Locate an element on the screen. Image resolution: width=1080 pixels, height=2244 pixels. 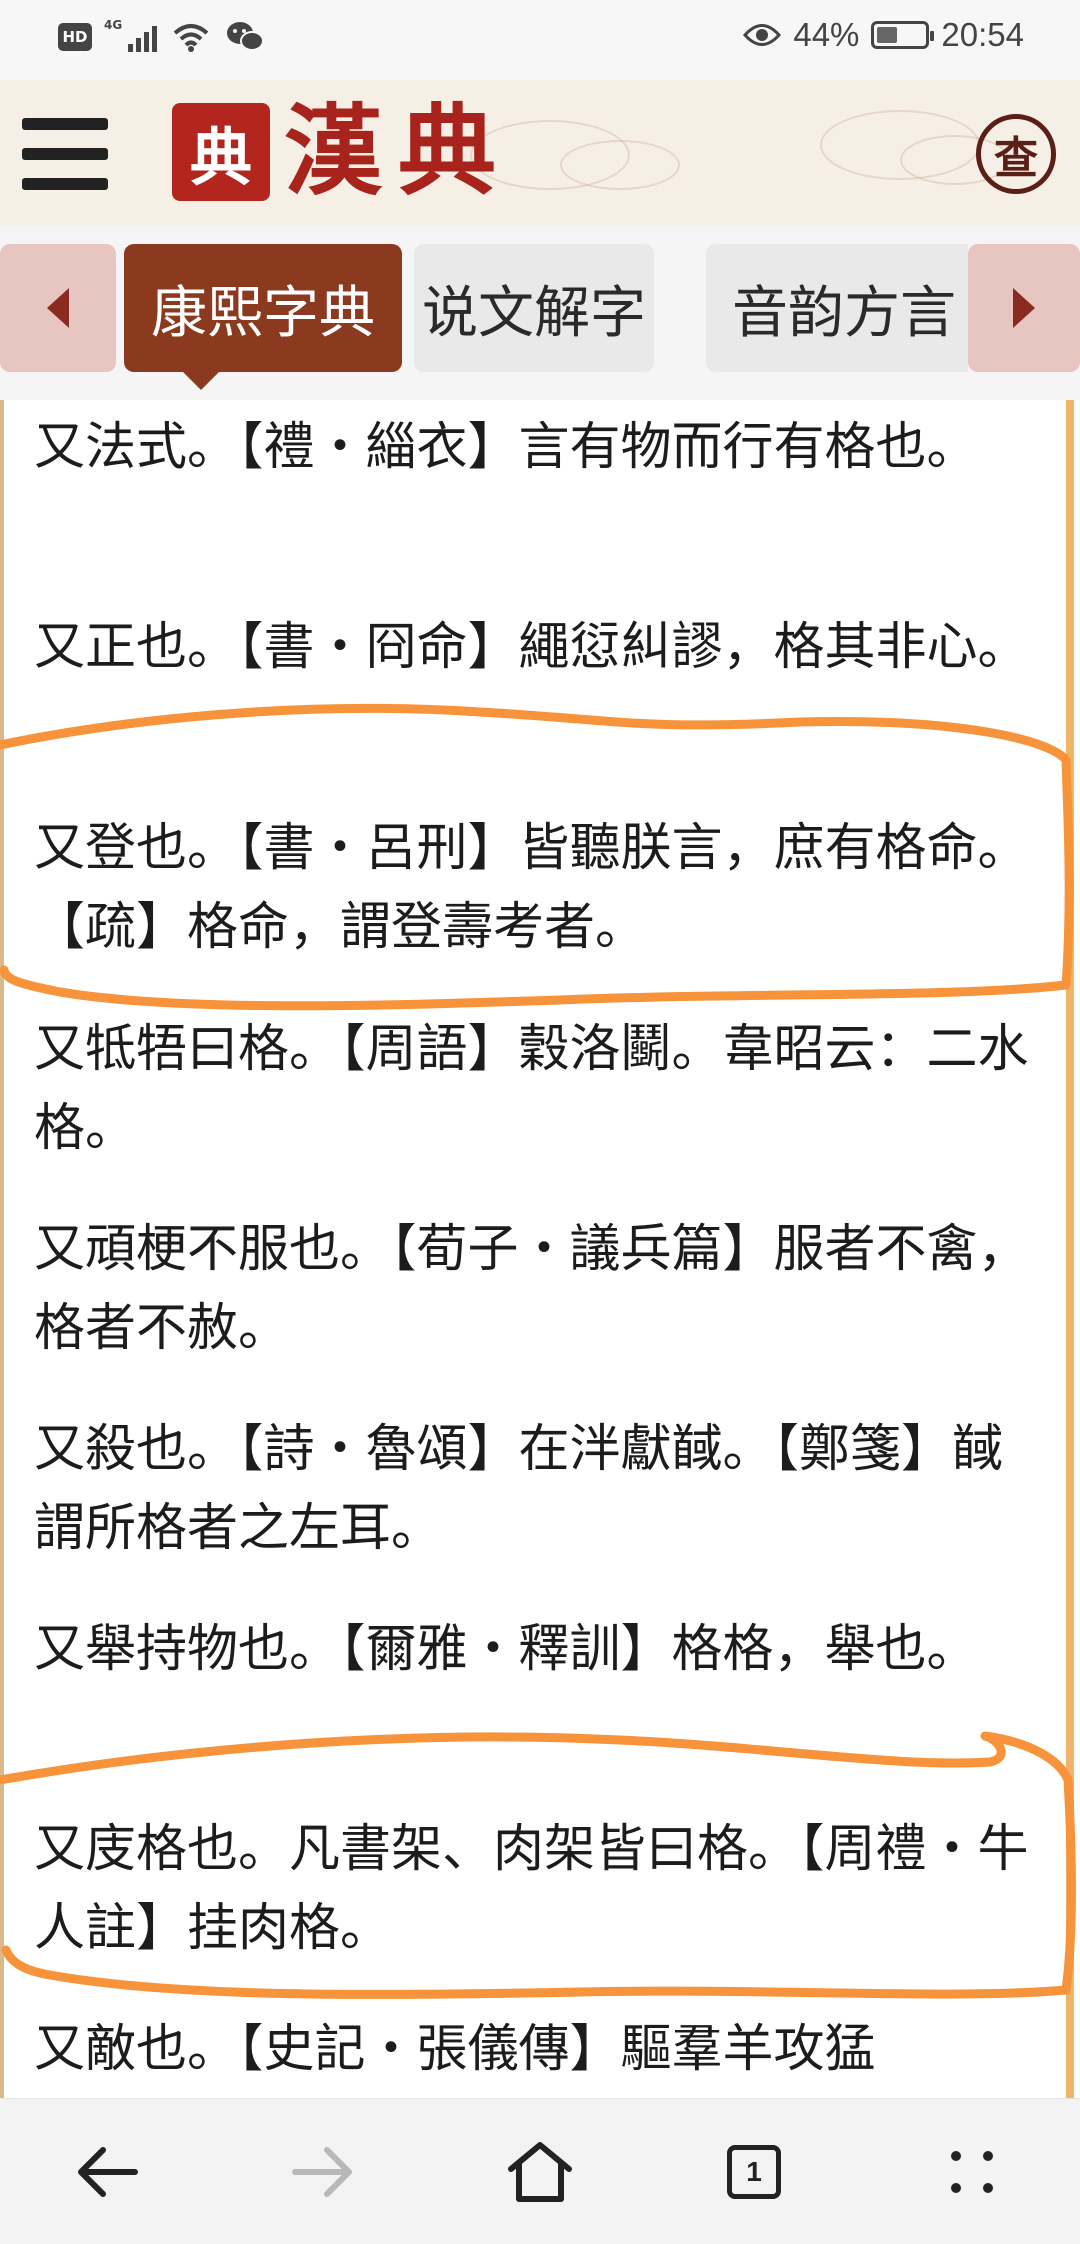
status-bar: HD 4G 44% 20:54 is located at coordinates (540, 40).